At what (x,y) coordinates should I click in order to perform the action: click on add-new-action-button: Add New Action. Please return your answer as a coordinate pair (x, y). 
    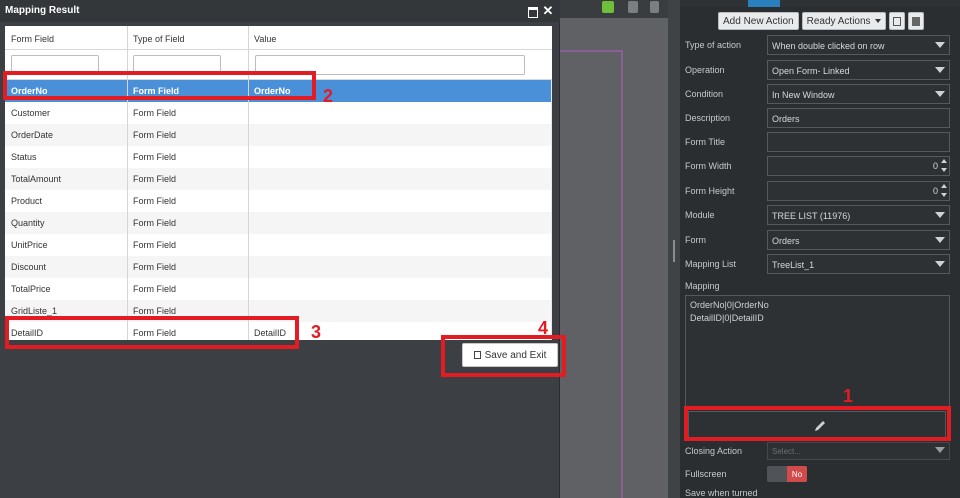
    Looking at the image, I should click on (758, 21).